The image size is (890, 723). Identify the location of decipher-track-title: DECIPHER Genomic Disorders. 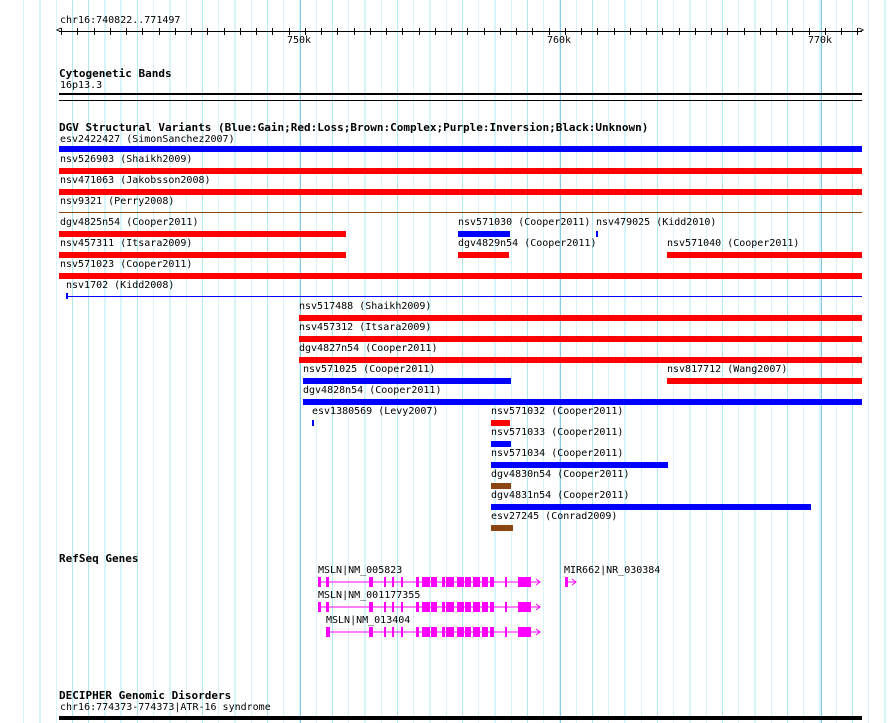
(145, 695).